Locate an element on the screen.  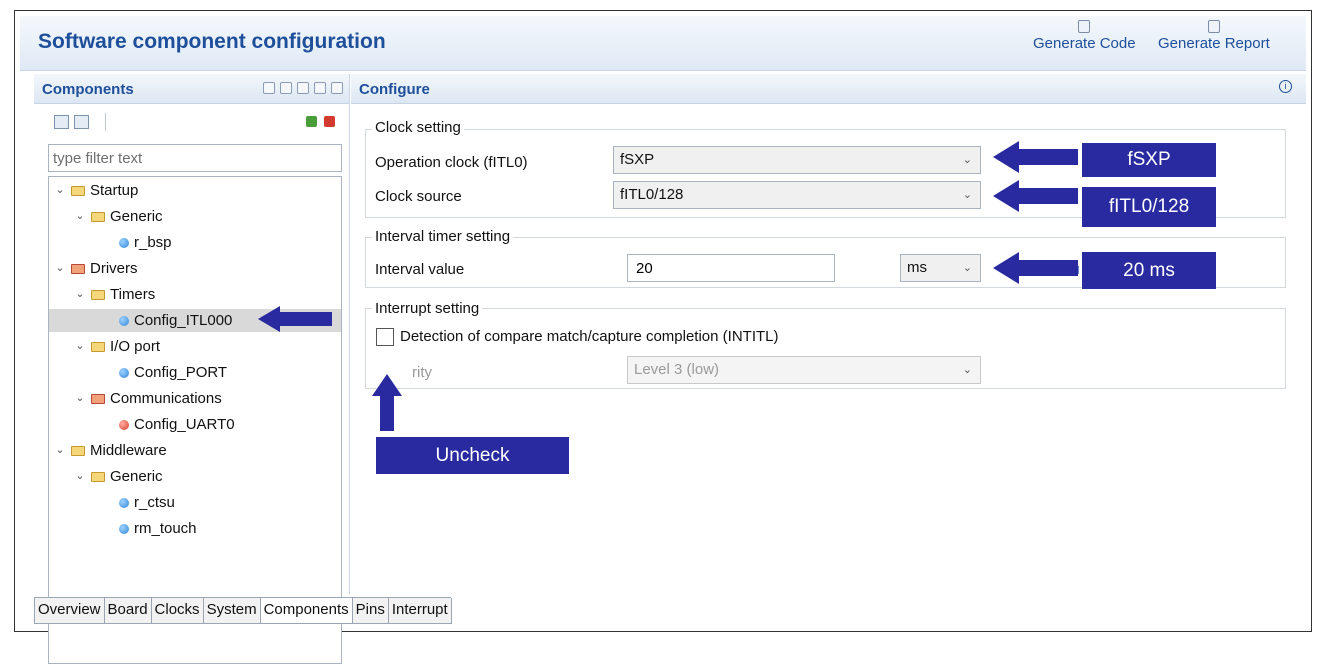
detection-checkbox is located at coordinates (385, 337).